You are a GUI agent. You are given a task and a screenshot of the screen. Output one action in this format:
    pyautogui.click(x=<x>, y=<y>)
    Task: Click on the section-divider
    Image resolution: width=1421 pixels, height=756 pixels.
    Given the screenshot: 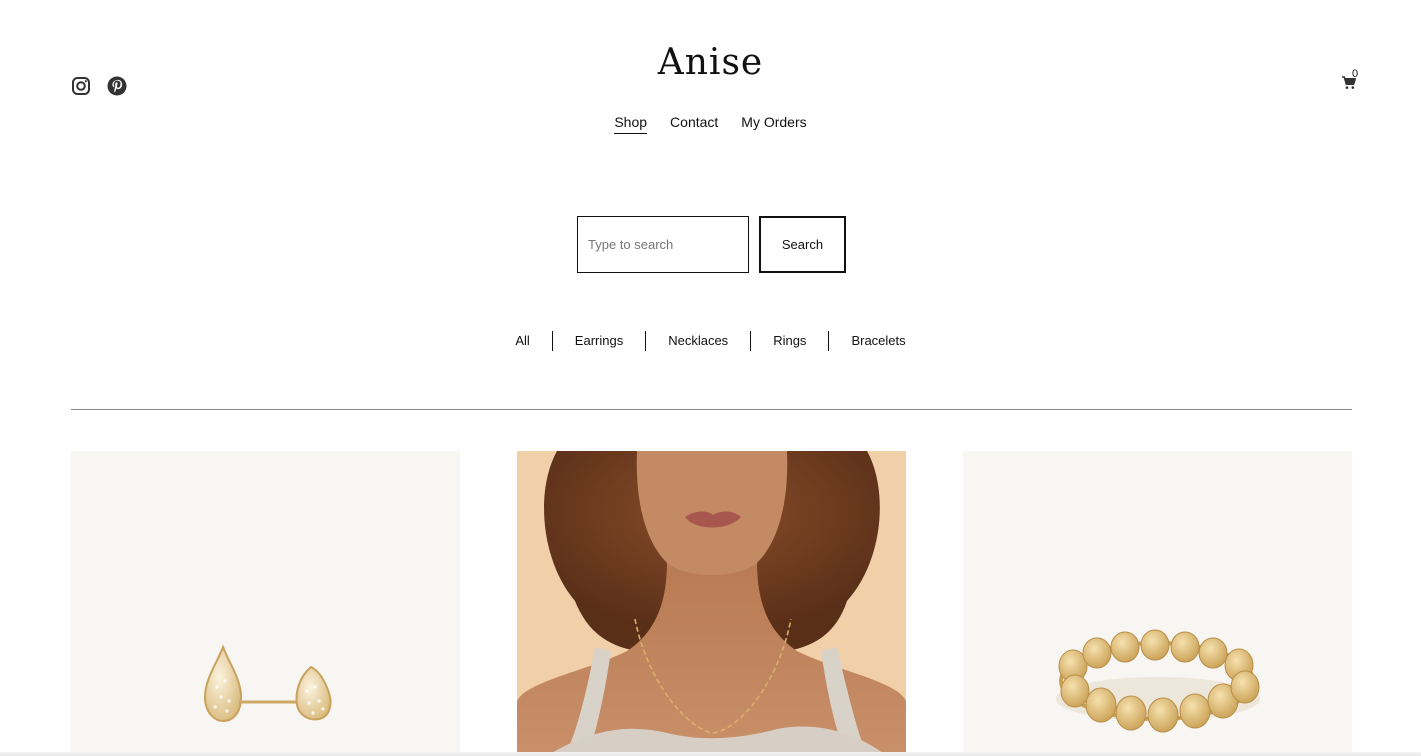 What is the action you would take?
    pyautogui.click(x=711, y=409)
    